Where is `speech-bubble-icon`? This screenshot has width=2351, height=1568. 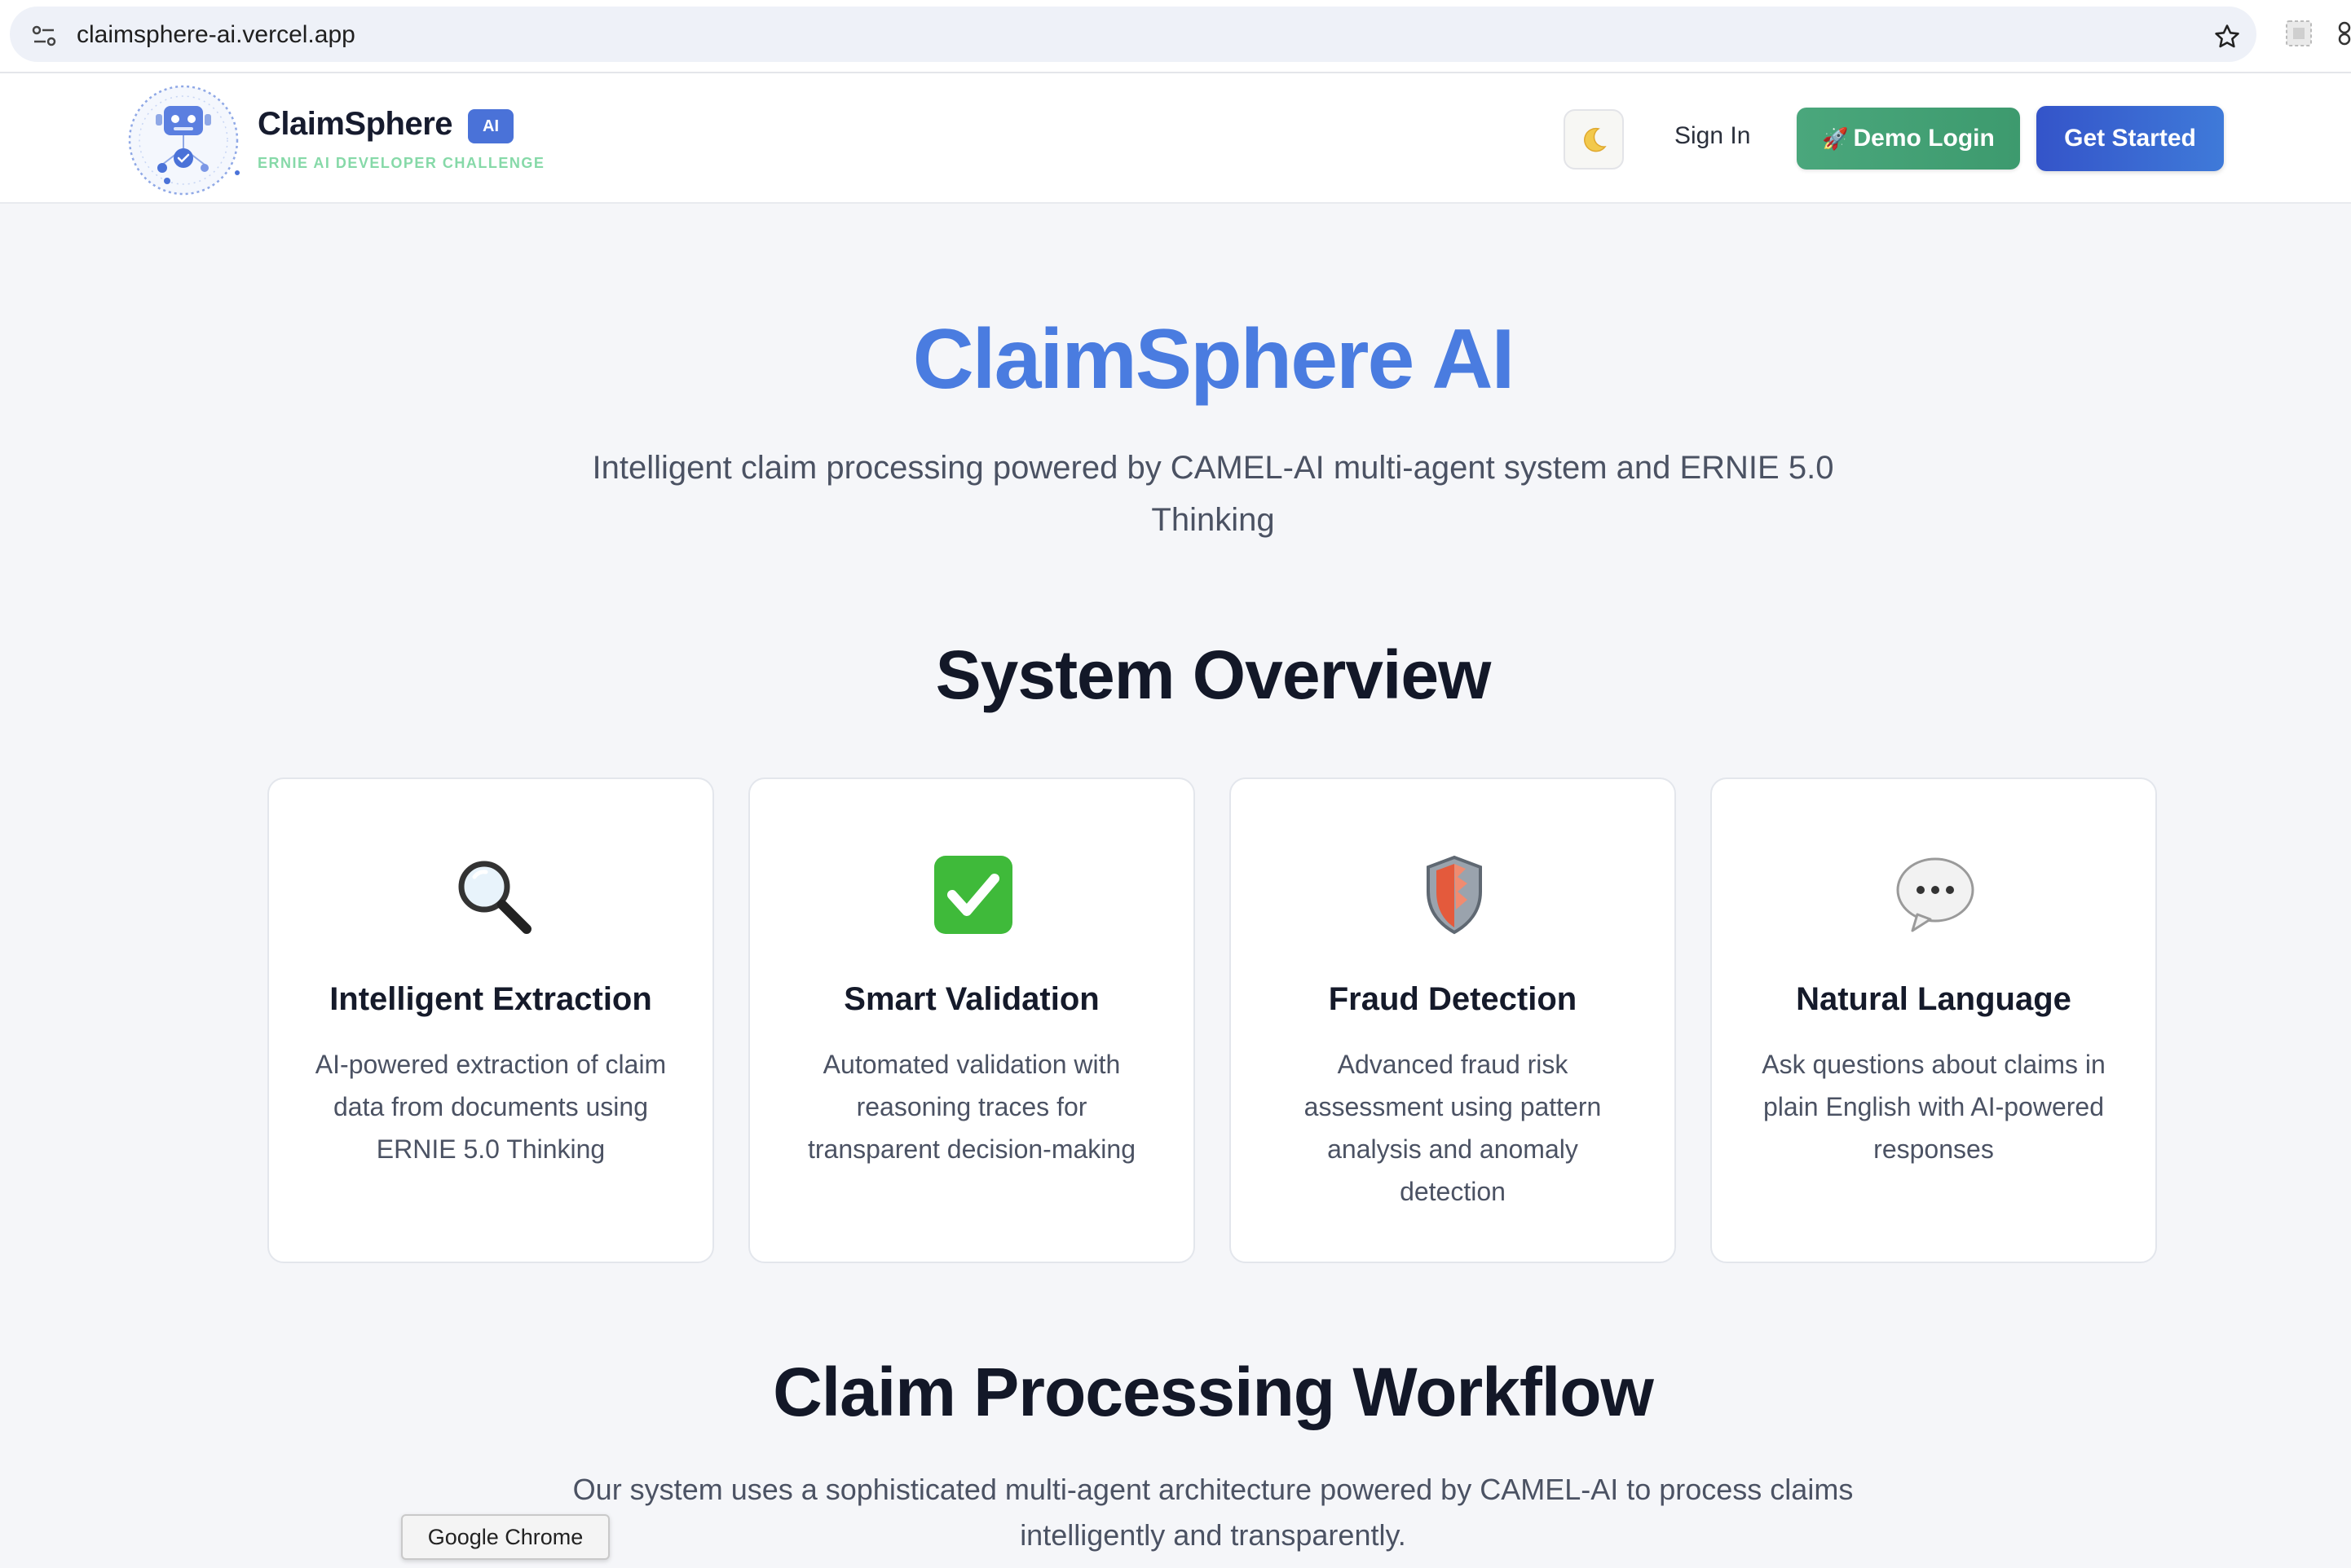
speech-bubble-icon is located at coordinates (1935, 894).